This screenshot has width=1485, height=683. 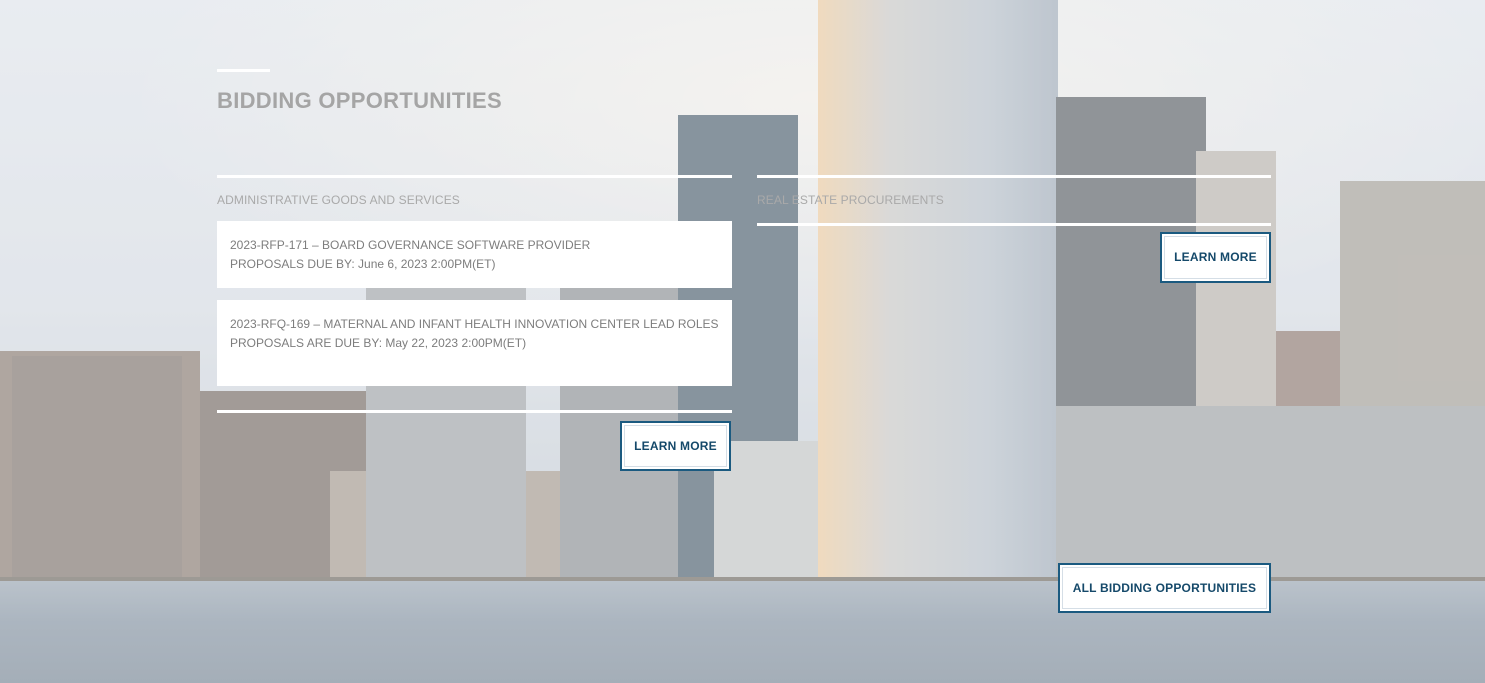 What do you see at coordinates (1215, 257) in the screenshot?
I see `real-estate-learn-more-button: LEARN MORE` at bounding box center [1215, 257].